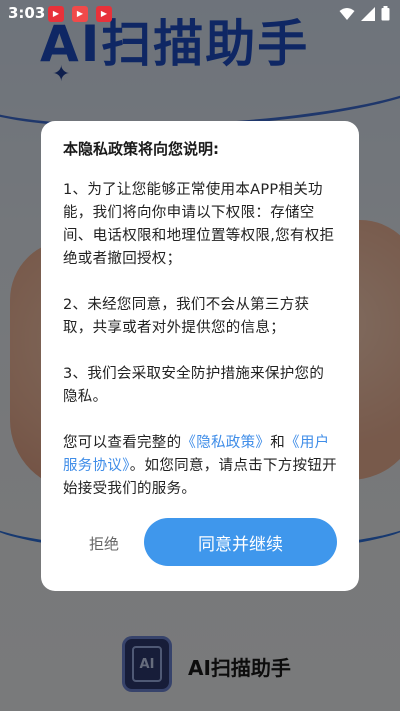 The image size is (400, 711). What do you see at coordinates (278, 443) in the screenshot?
I see `paragraph-4-and: 和` at bounding box center [278, 443].